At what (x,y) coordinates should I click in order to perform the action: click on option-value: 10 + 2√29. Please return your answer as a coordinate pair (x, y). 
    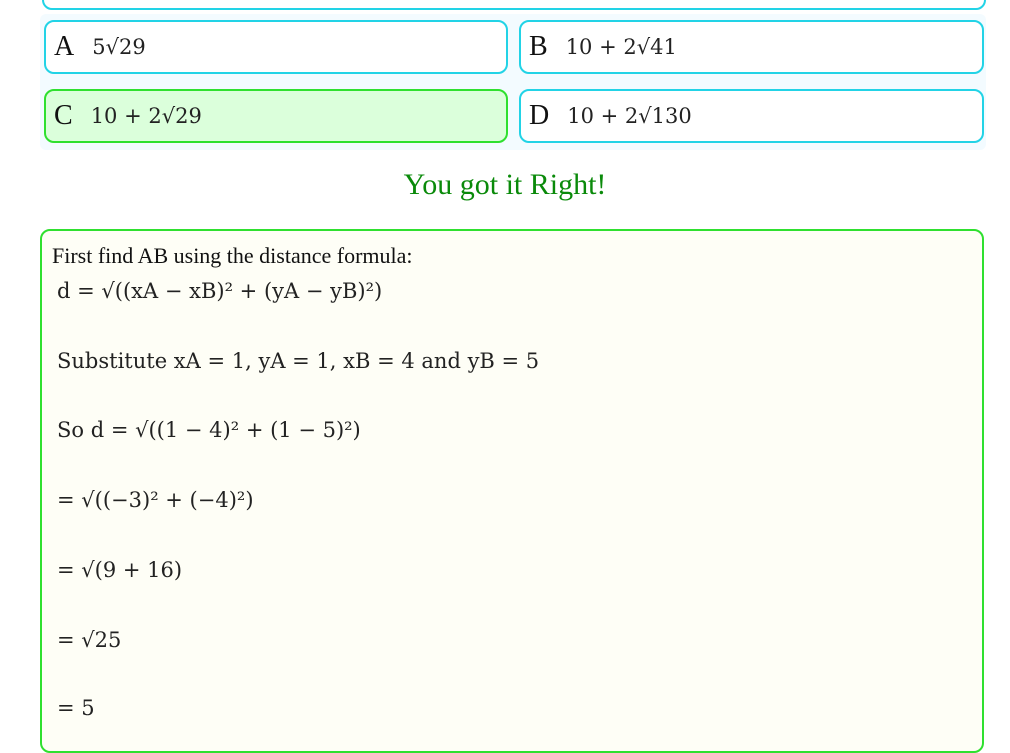
    Looking at the image, I should click on (146, 116).